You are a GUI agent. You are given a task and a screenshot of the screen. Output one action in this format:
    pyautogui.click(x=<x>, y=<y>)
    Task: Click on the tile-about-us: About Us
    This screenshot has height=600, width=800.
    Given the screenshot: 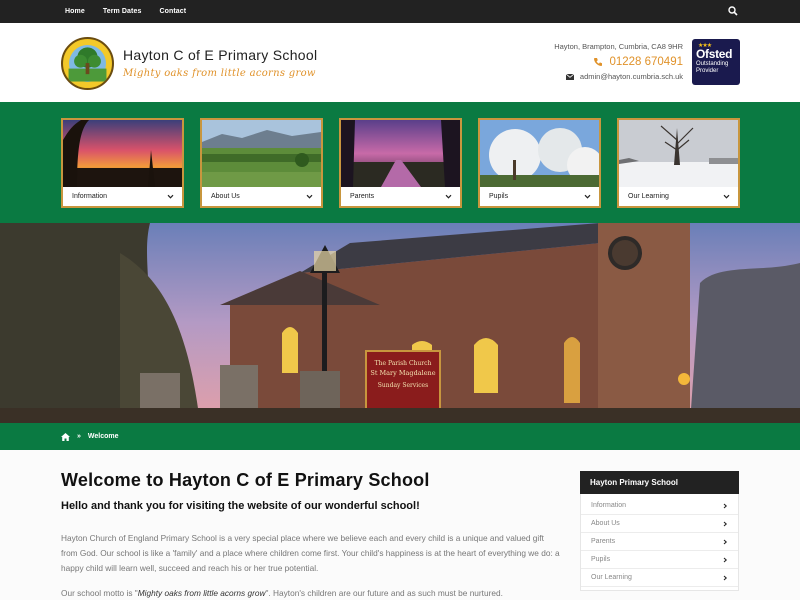 What is the action you would take?
    pyautogui.click(x=261, y=163)
    